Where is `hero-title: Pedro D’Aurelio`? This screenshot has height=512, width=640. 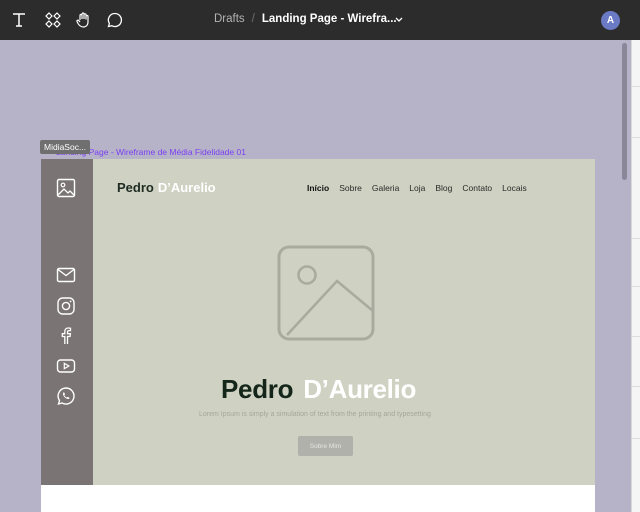 hero-title: Pedro D’Aurelio is located at coordinates (318, 389).